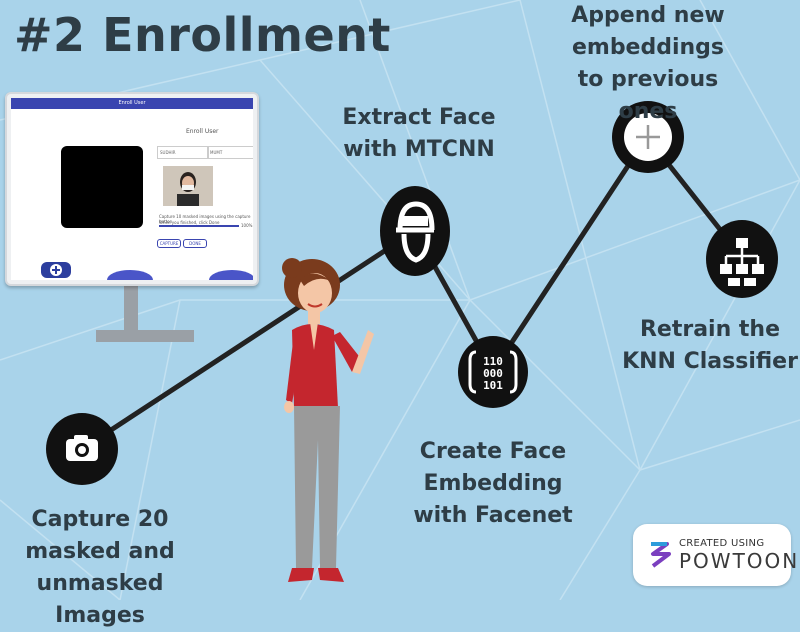 This screenshot has height=632, width=800. What do you see at coordinates (100, 567) in the screenshot?
I see `step-label-capture: Capture 20 masked and unmasked Images` at bounding box center [100, 567].